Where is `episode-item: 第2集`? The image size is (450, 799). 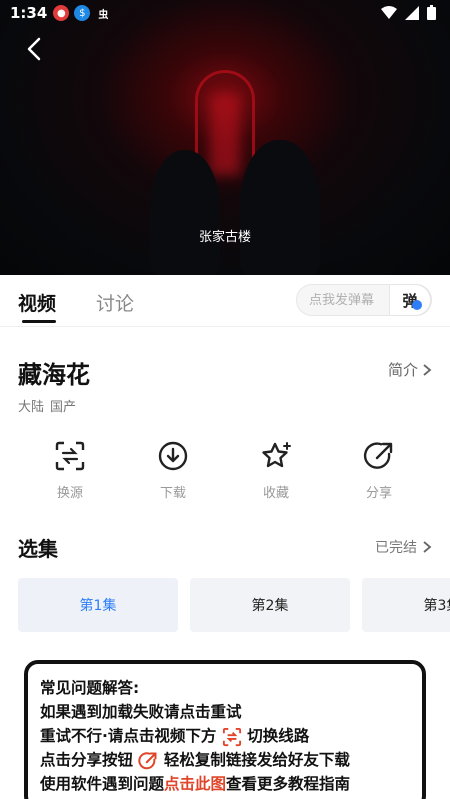 episode-item: 第2集 is located at coordinates (270, 605).